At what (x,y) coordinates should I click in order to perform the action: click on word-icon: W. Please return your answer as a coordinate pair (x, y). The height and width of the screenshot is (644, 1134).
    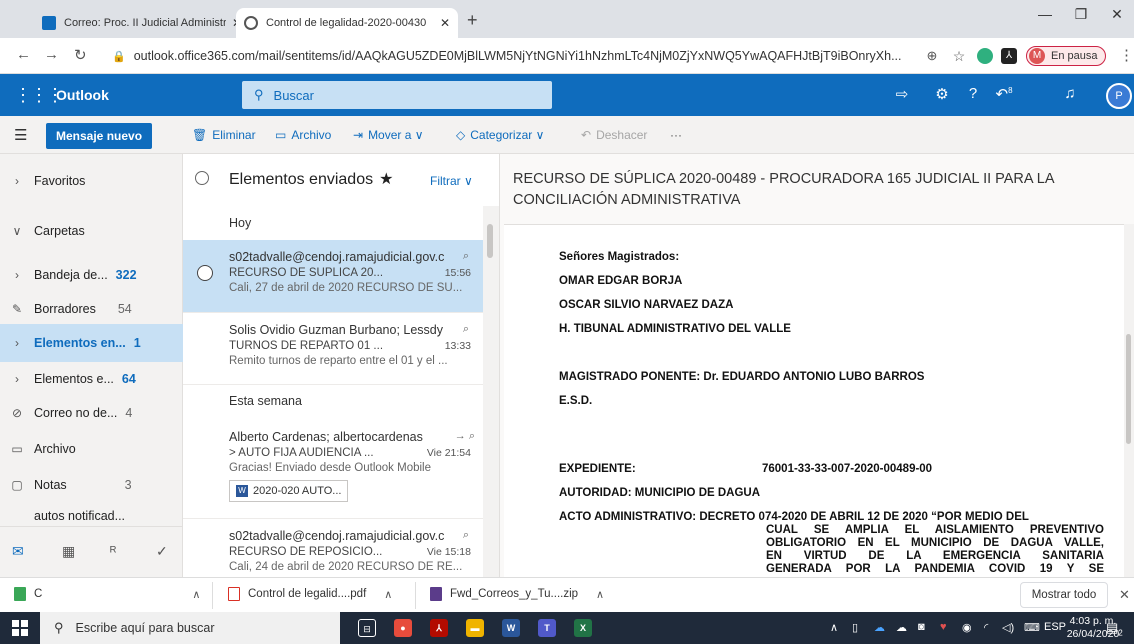
    Looking at the image, I should click on (511, 628).